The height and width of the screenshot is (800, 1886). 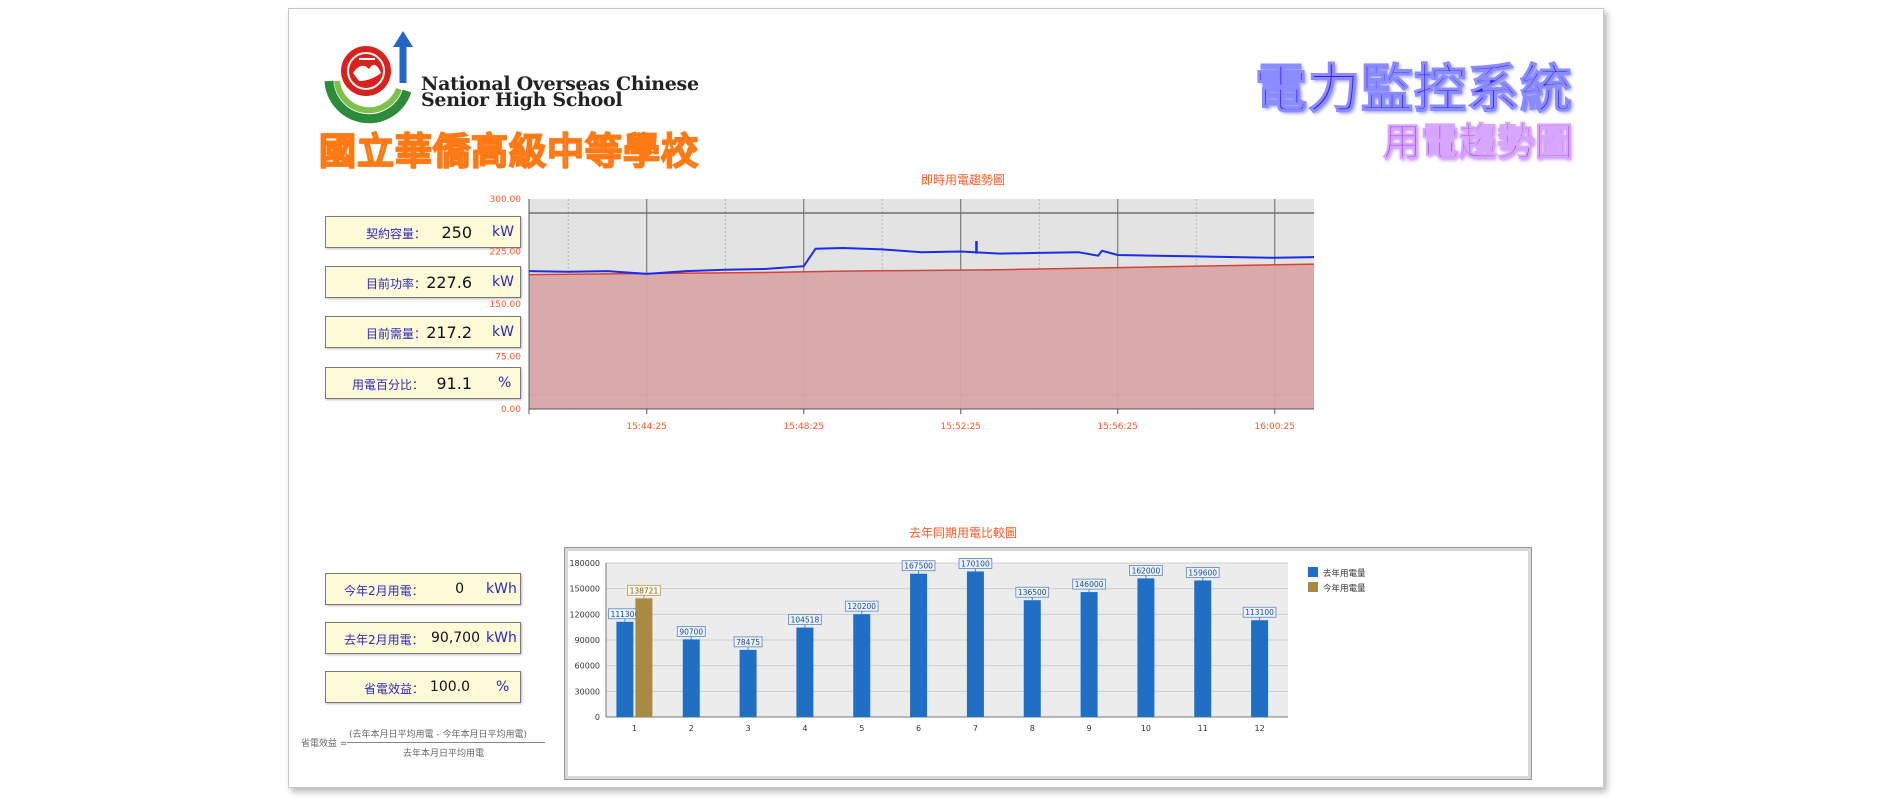 What do you see at coordinates (691, 728) in the screenshot?
I see `comparison-x-tick-label: 2` at bounding box center [691, 728].